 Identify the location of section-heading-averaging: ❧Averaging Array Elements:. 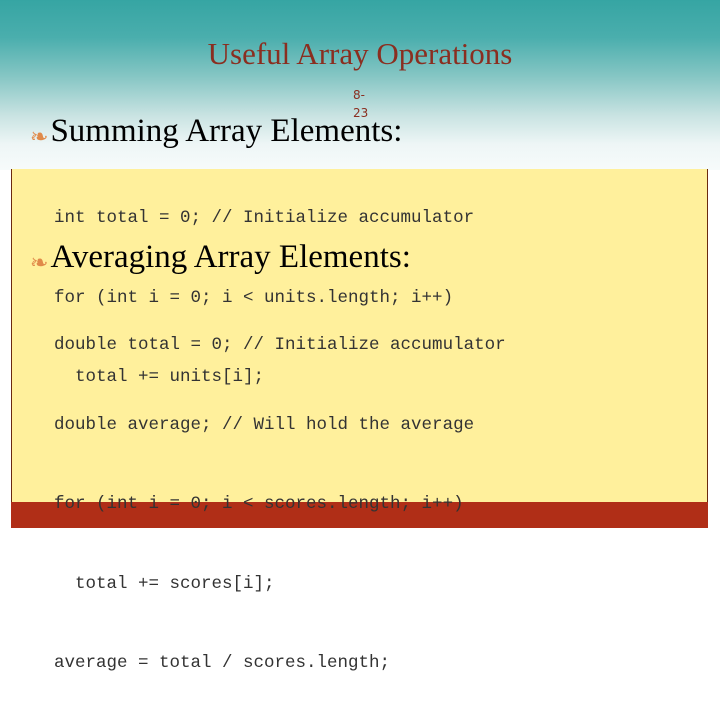
(220, 260).